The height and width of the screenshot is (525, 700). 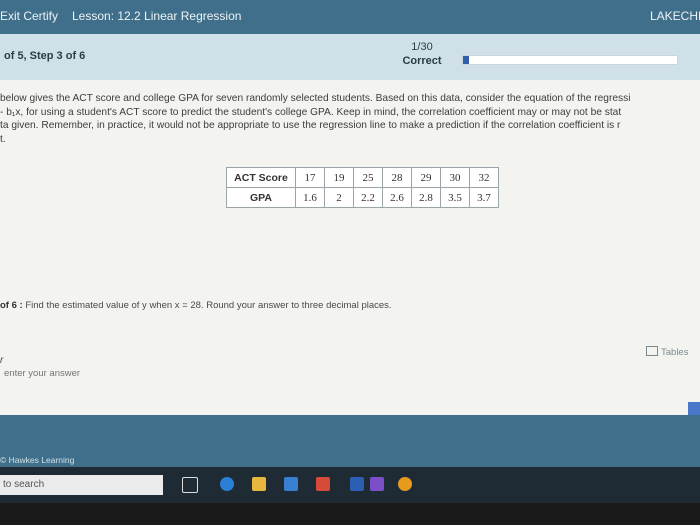 What do you see at coordinates (455, 197) in the screenshot?
I see `table-cell: 3.5` at bounding box center [455, 197].